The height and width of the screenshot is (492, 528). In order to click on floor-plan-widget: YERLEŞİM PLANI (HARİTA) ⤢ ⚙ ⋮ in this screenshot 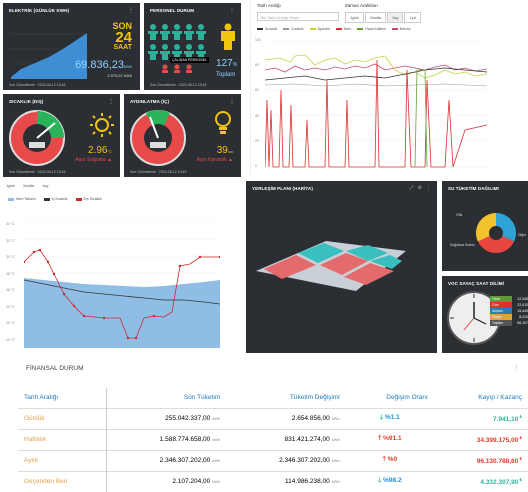, I will do `click(341, 267)`.